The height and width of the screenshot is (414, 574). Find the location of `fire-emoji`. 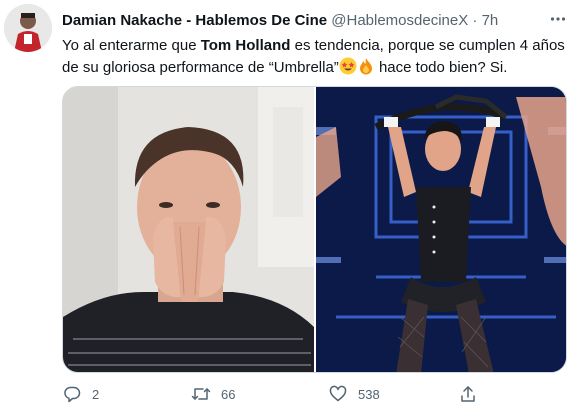

fire-emoji is located at coordinates (366, 66).